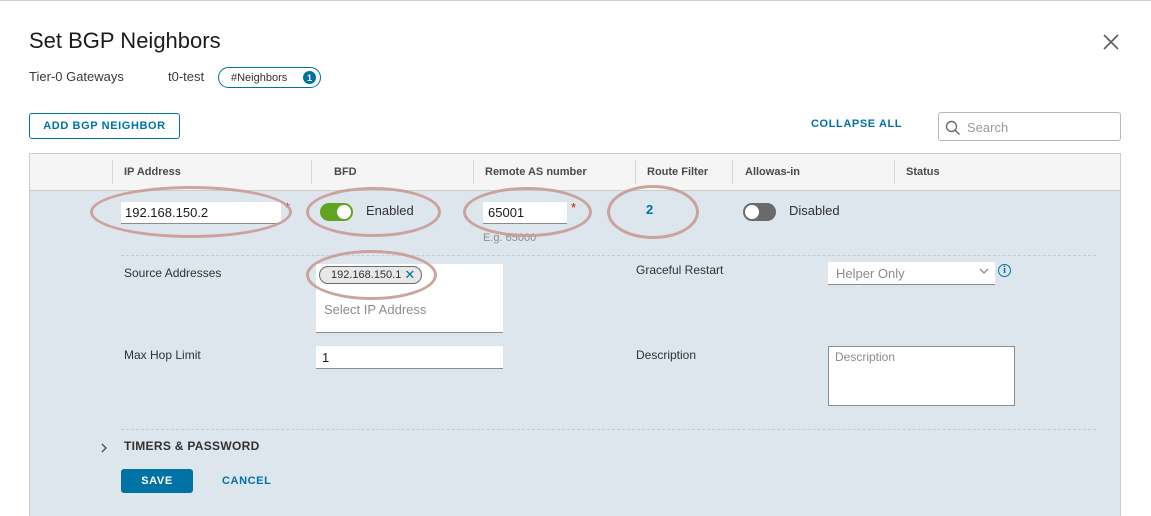  What do you see at coordinates (575, 0) in the screenshot?
I see `top-border` at bounding box center [575, 0].